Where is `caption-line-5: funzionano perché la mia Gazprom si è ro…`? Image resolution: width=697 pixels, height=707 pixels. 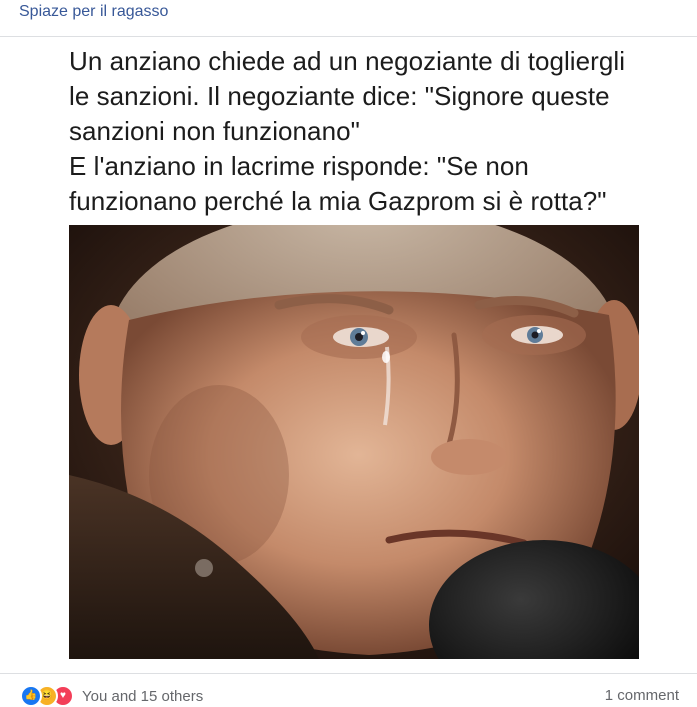 caption-line-5: funzionano perché la mia Gazprom si è ro… is located at coordinates (338, 201).